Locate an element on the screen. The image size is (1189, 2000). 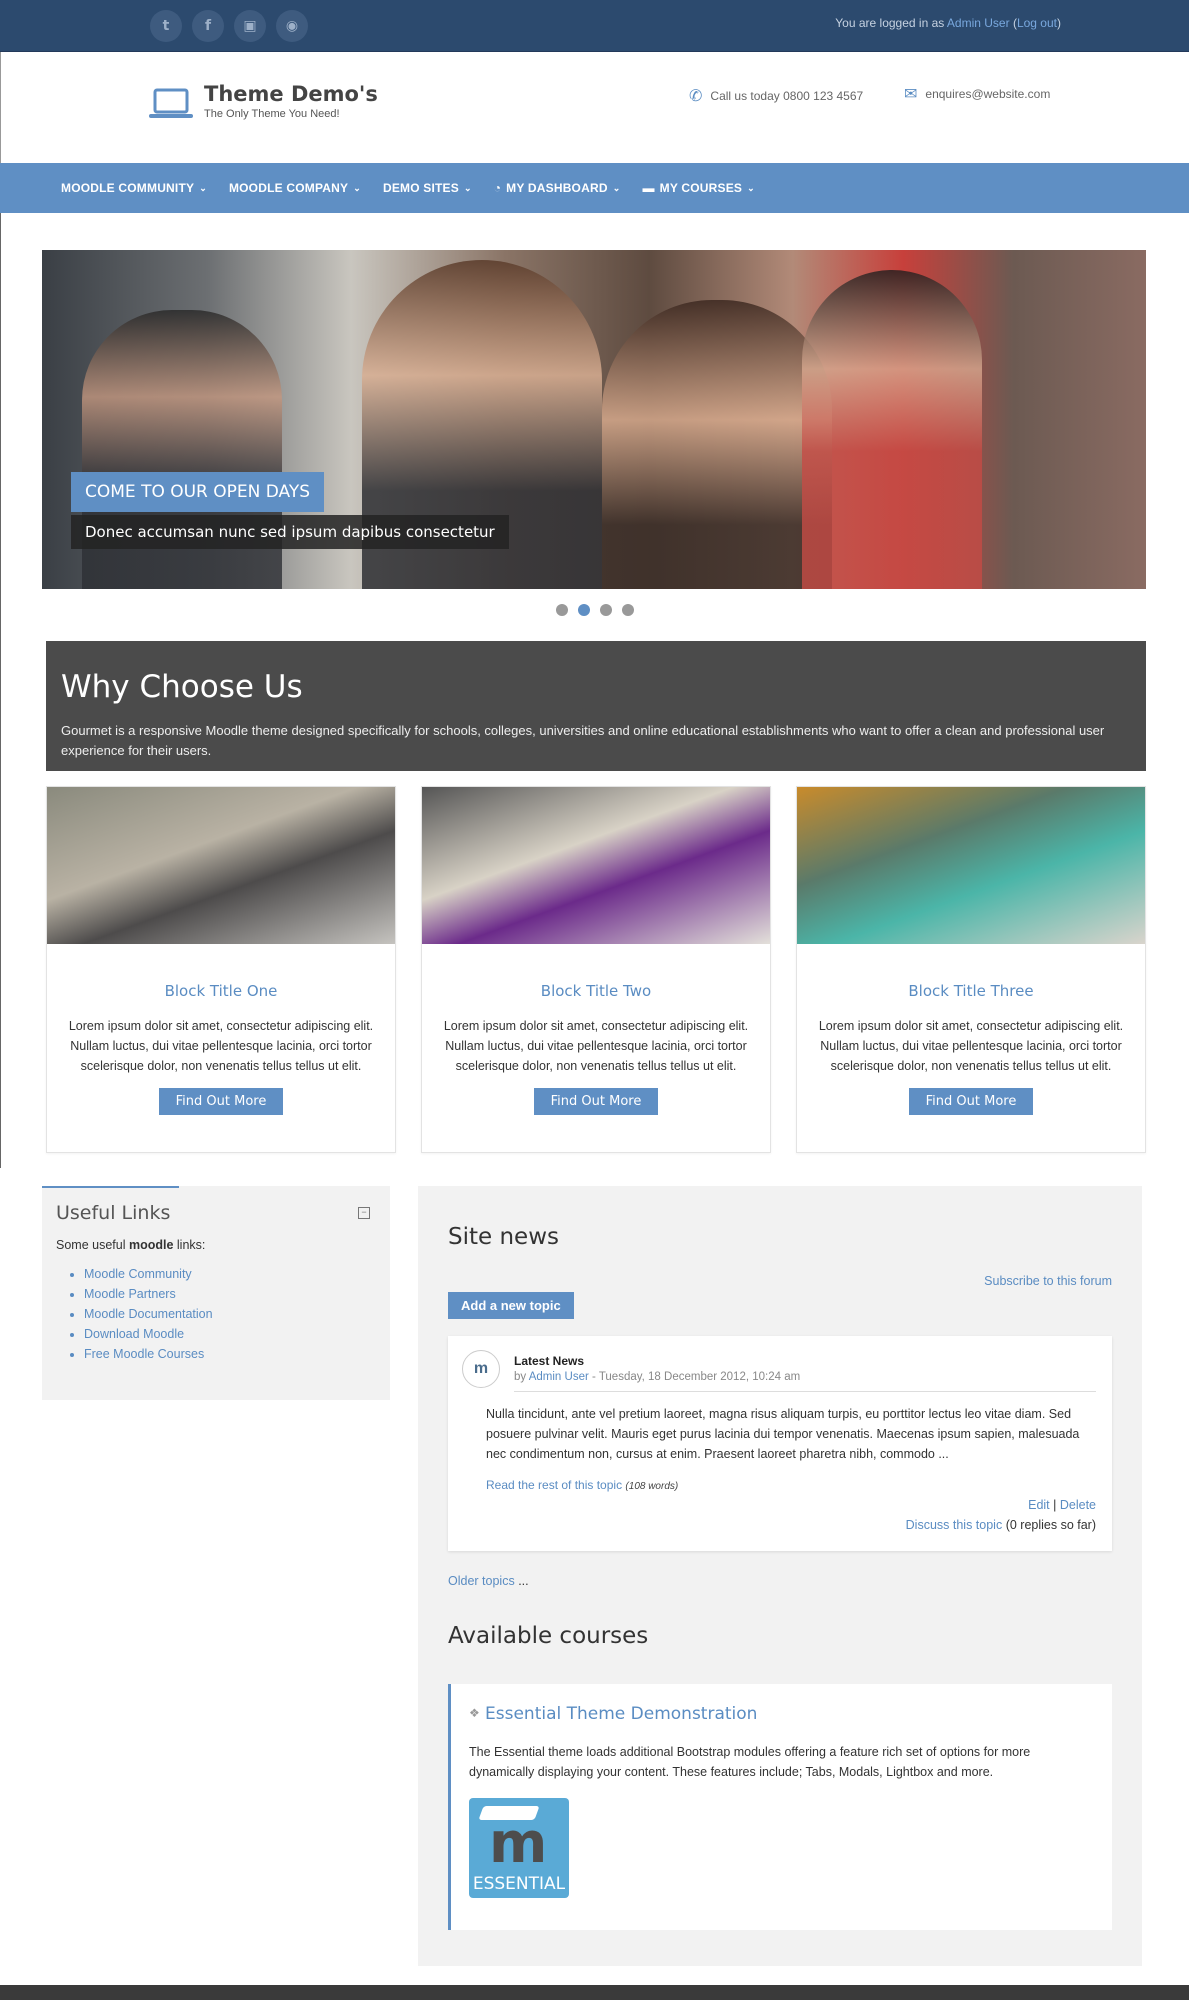
list-item: Moodle Community is located at coordinates (230, 1274).